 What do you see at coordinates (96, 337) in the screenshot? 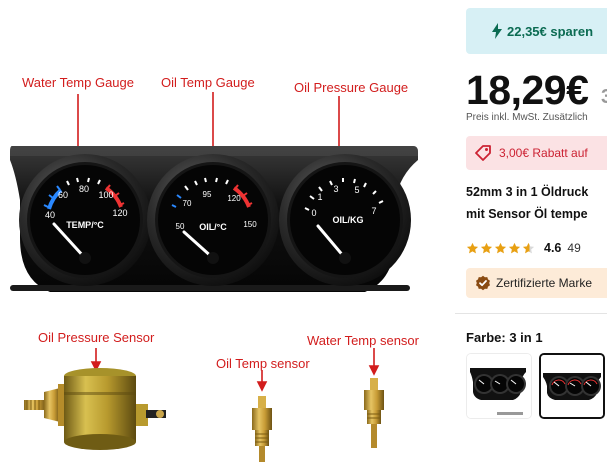
I see `label-oil-pressure-sensor: Oil Pressure Sensor` at bounding box center [96, 337].